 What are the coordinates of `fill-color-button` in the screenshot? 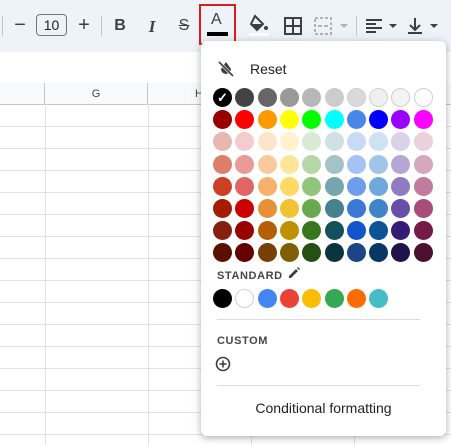 It's located at (259, 25).